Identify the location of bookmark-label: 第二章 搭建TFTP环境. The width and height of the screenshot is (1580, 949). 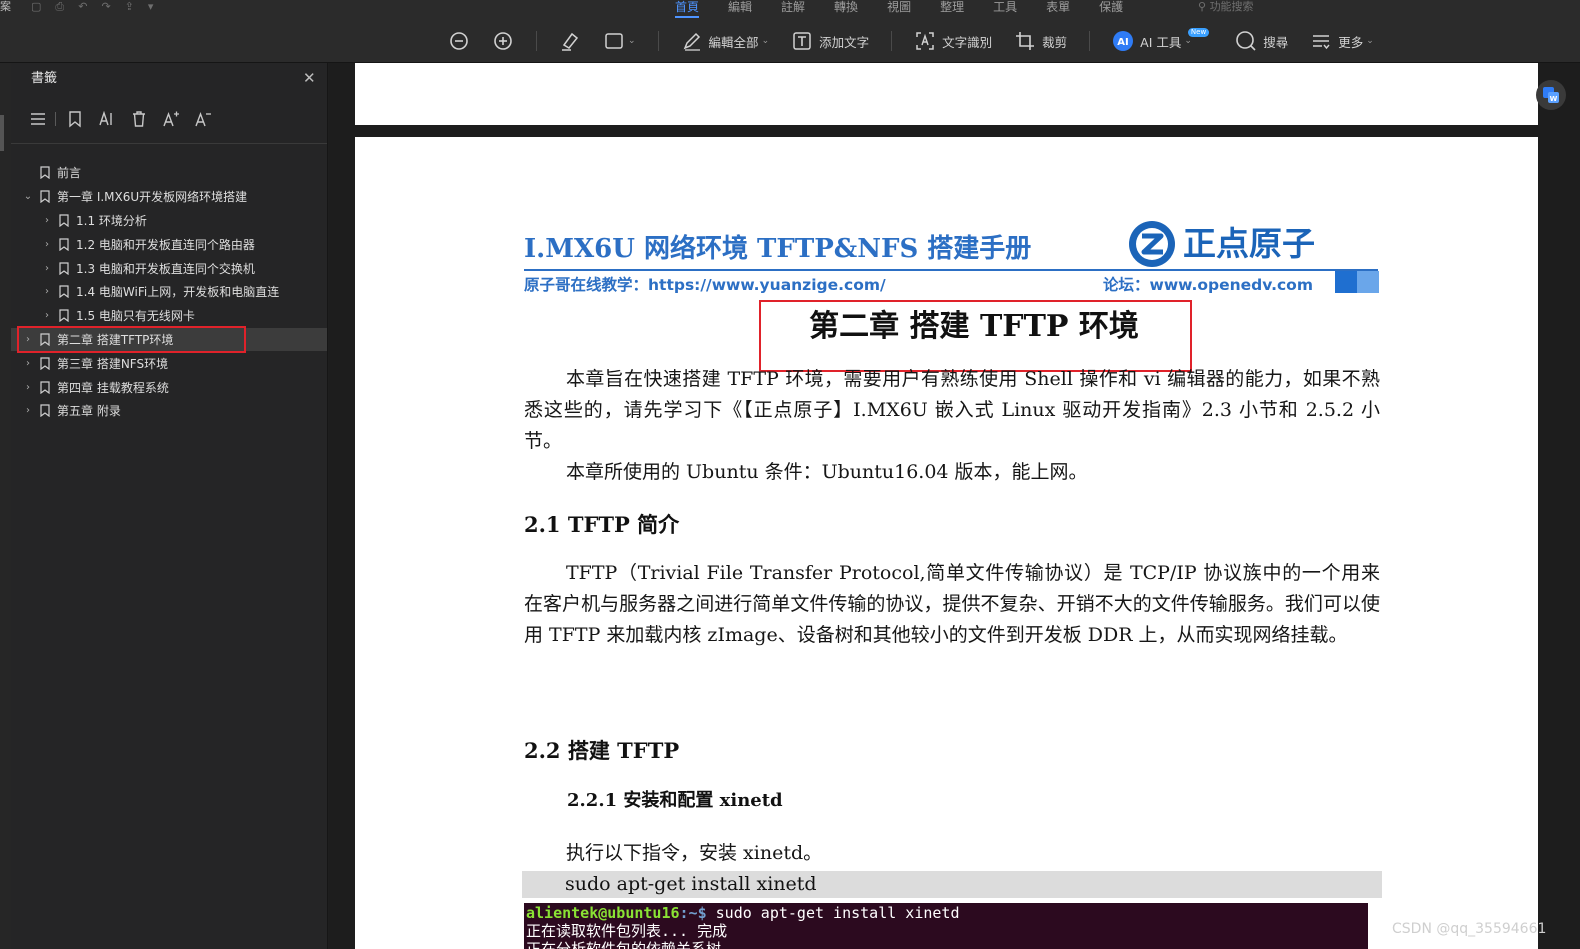
(115, 339).